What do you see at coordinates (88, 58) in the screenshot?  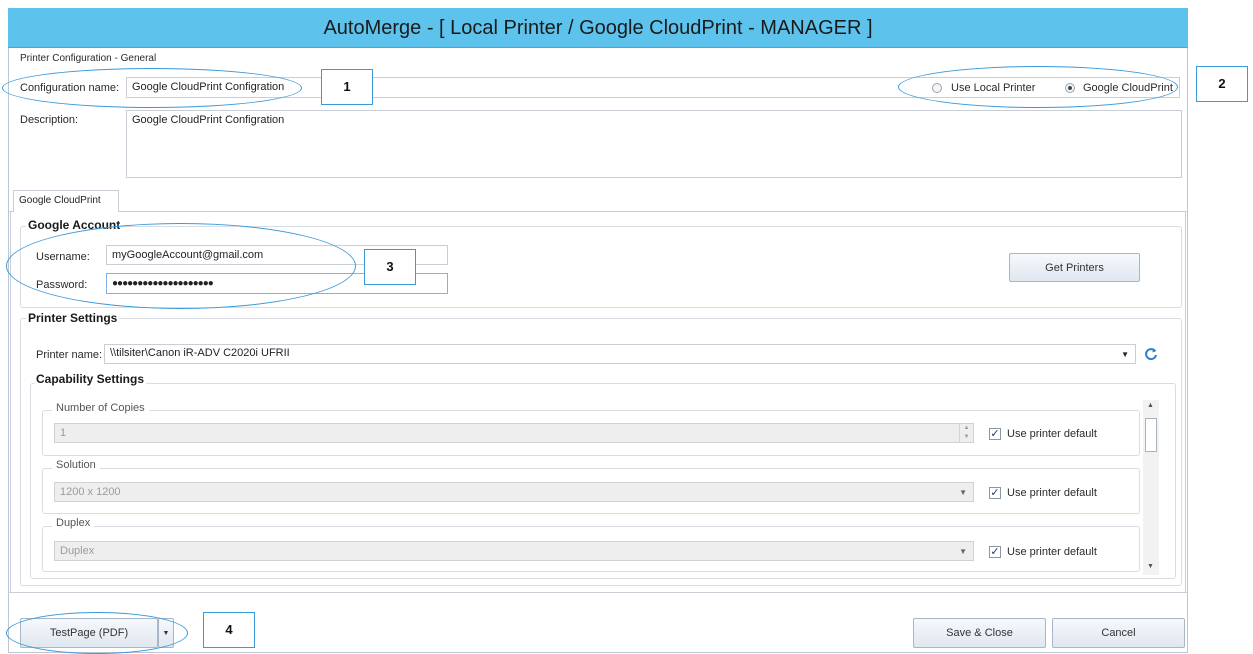 I see `general-section-label: Printer Configuration - General` at bounding box center [88, 58].